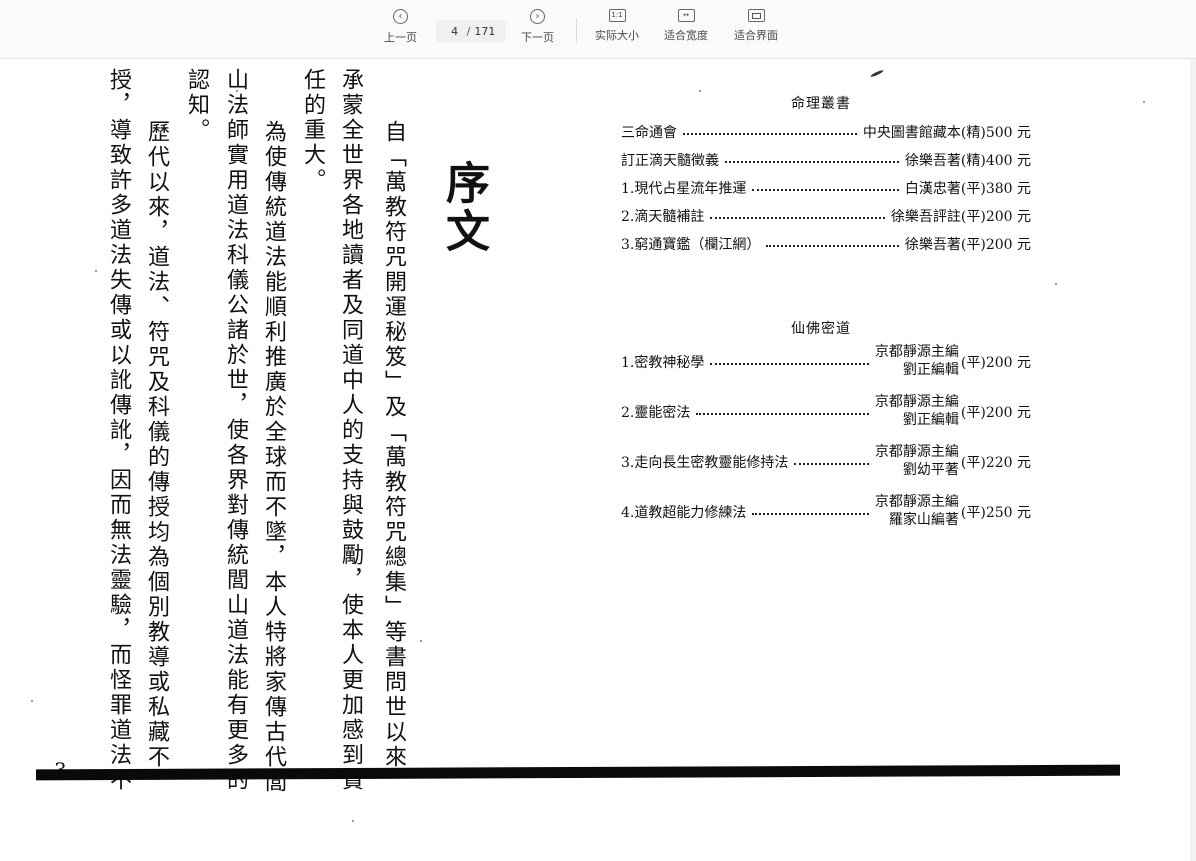  What do you see at coordinates (400, 27) in the screenshot?
I see `prev-page-button: ‹ 上一页` at bounding box center [400, 27].